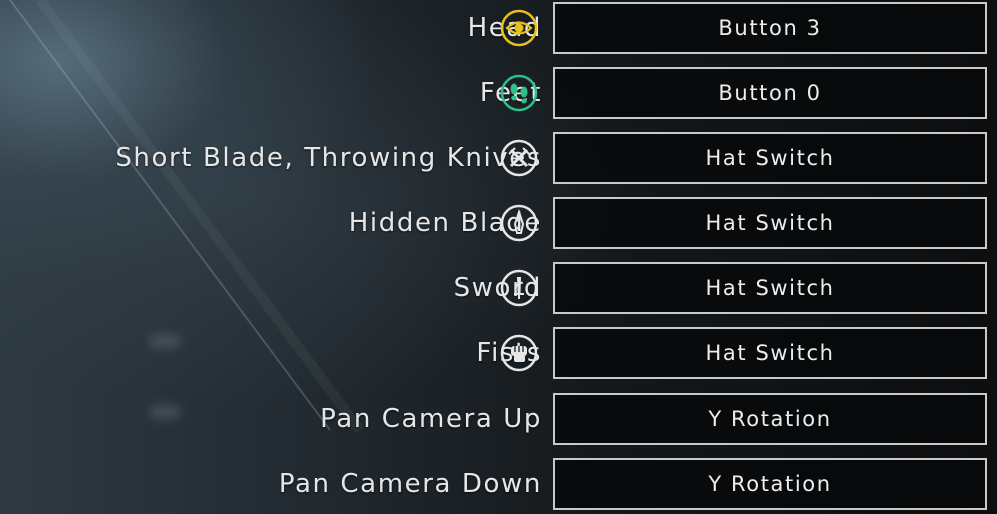 The image size is (997, 514). I want to click on binding-button-head: Button 3, so click(770, 28).